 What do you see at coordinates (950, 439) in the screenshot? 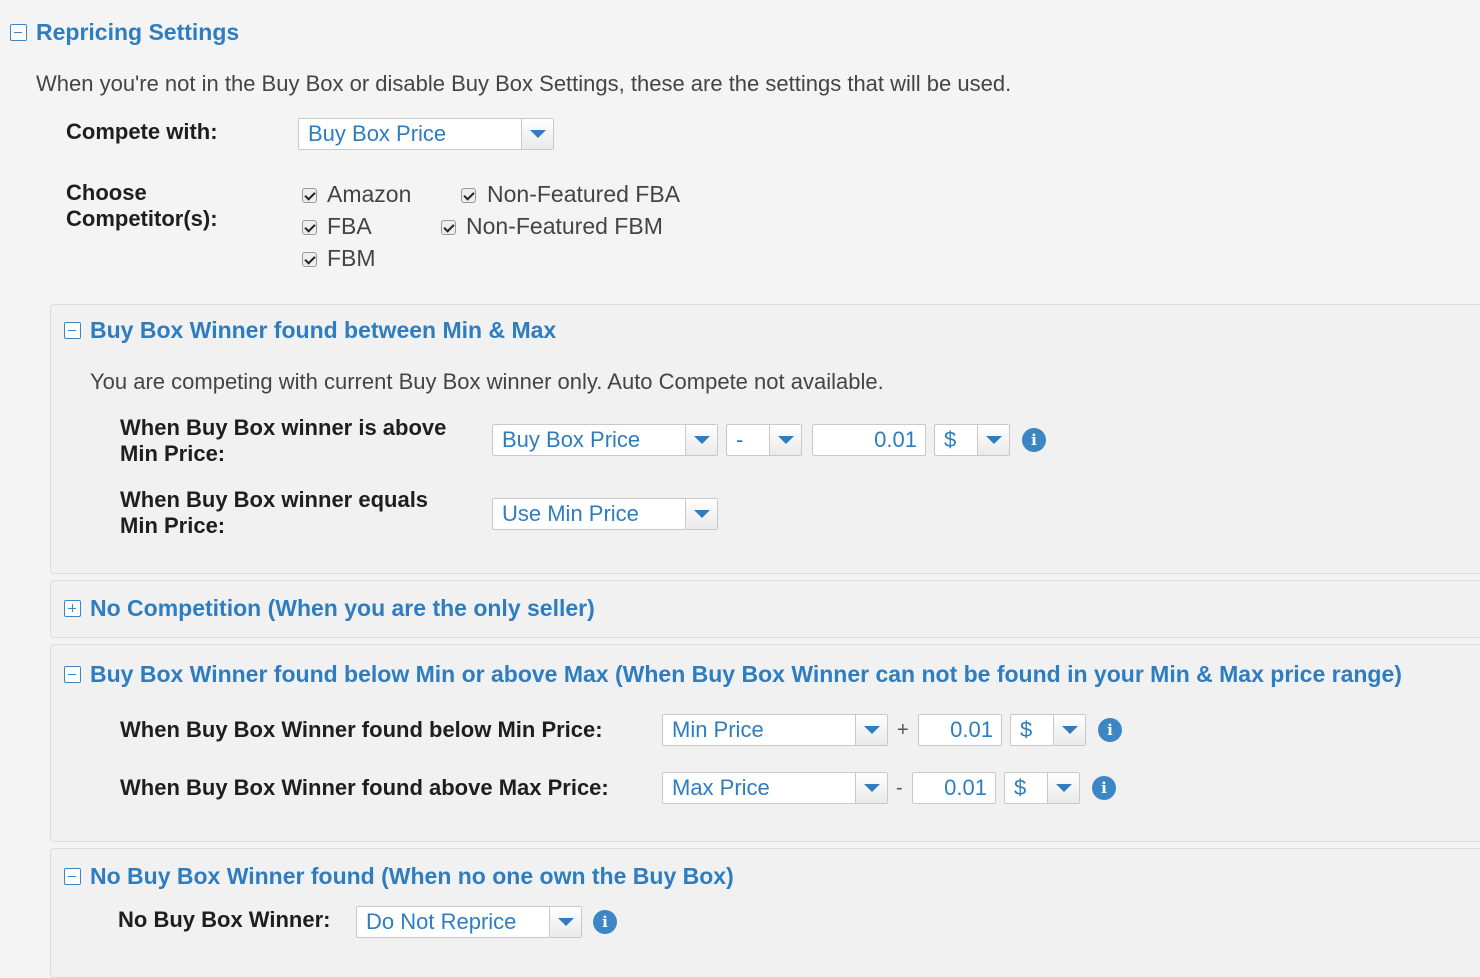
I see `above-min-unit-value: $` at bounding box center [950, 439].